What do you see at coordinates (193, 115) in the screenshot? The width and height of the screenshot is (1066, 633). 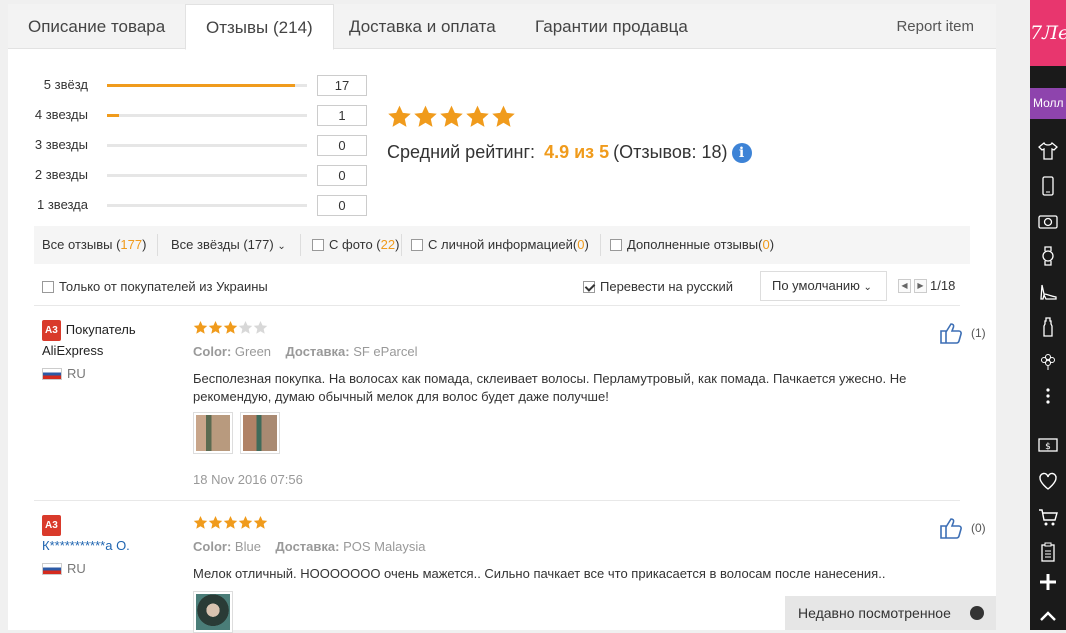 I see `rating-row-4: 4 звезды 1` at bounding box center [193, 115].